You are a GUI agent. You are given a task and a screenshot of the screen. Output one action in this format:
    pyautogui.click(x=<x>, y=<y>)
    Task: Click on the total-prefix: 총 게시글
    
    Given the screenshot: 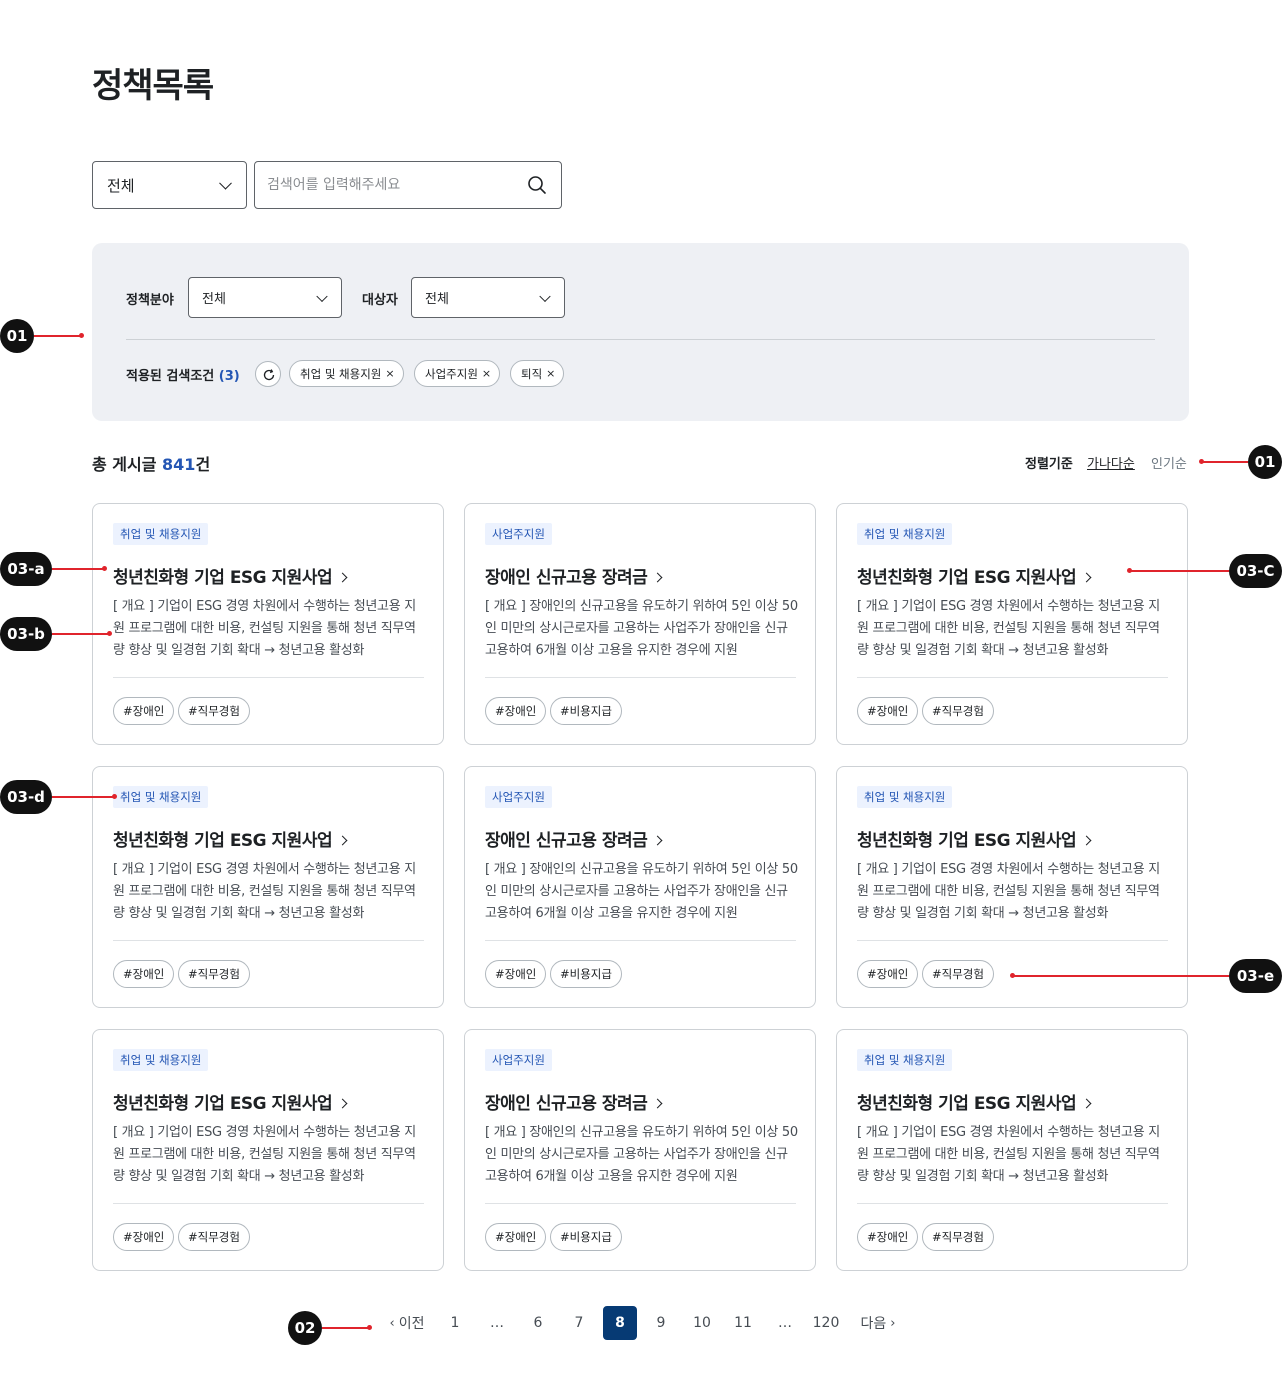 What is the action you would take?
    pyautogui.click(x=127, y=464)
    